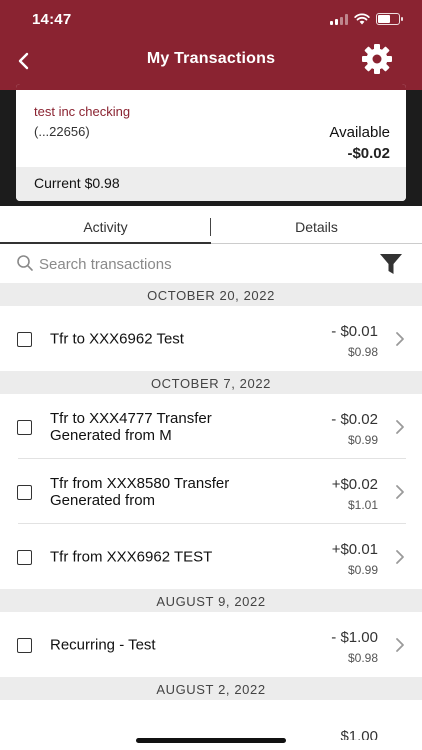  What do you see at coordinates (52, 19) in the screenshot?
I see `status-time: 14:47` at bounding box center [52, 19].